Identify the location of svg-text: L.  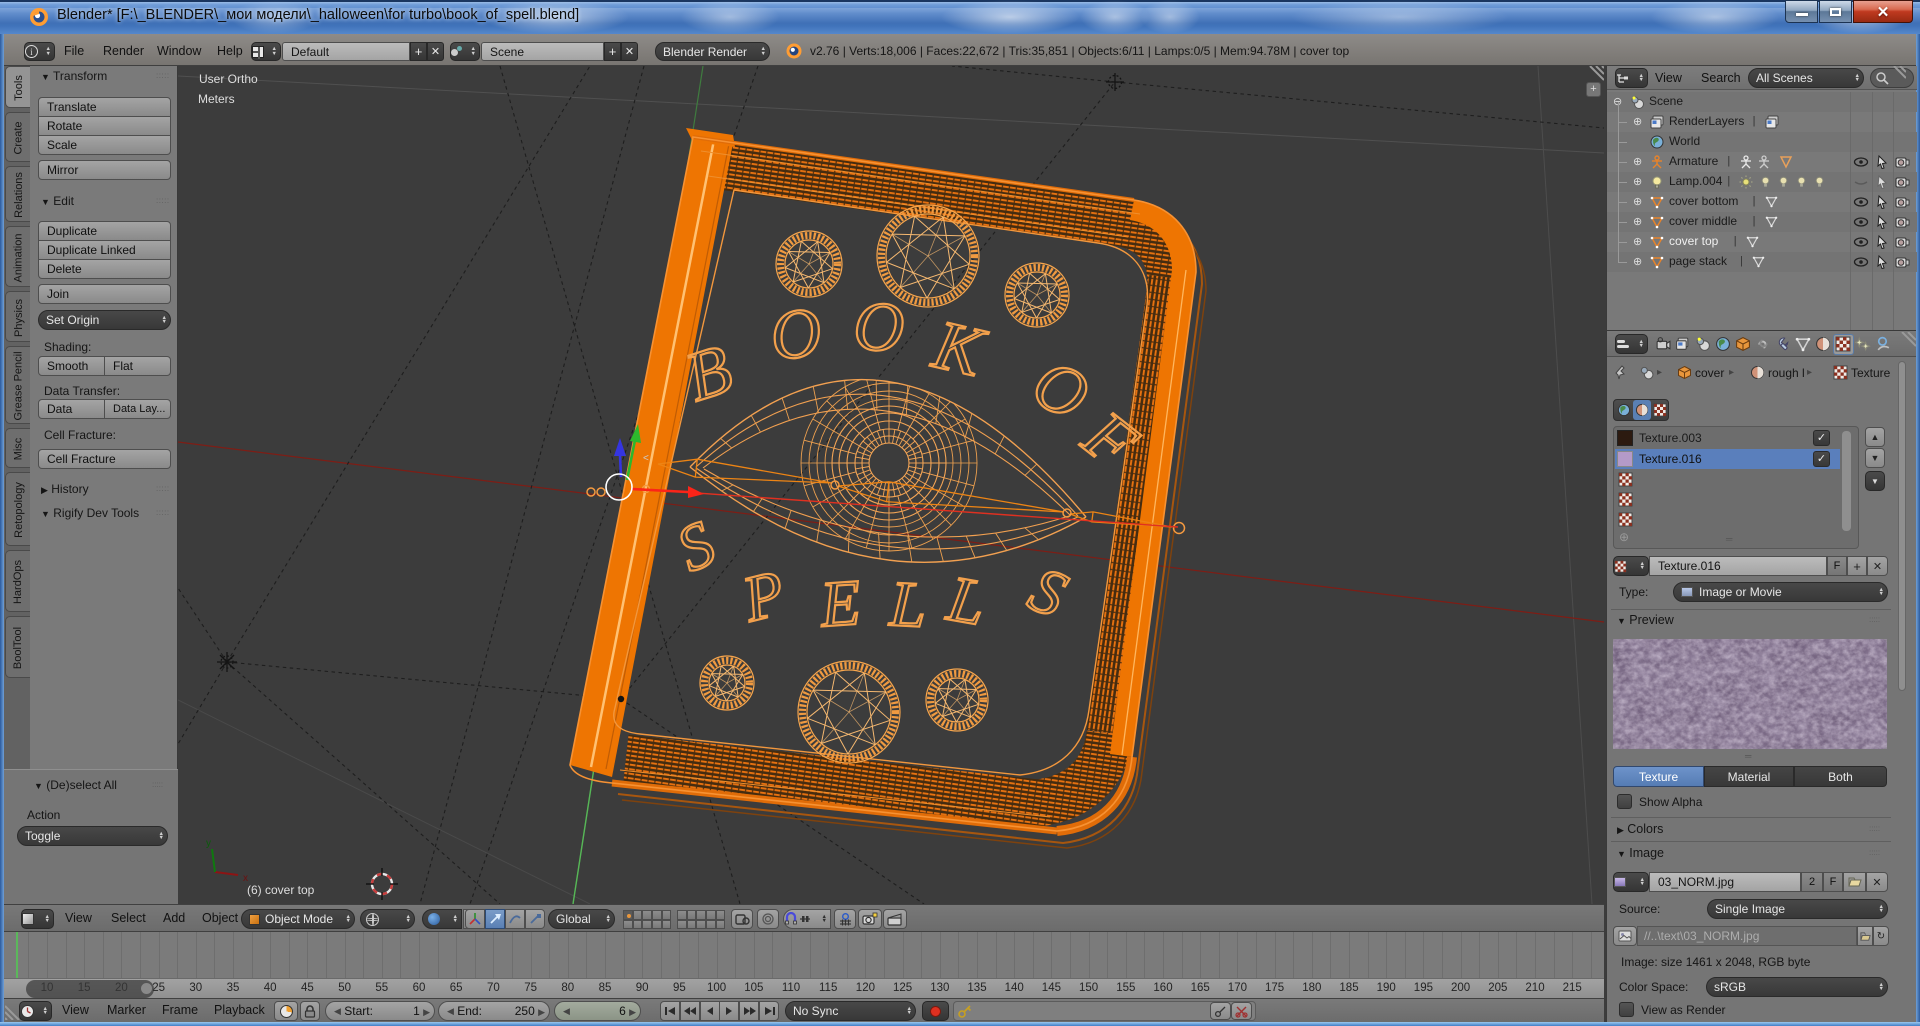
(907, 605).